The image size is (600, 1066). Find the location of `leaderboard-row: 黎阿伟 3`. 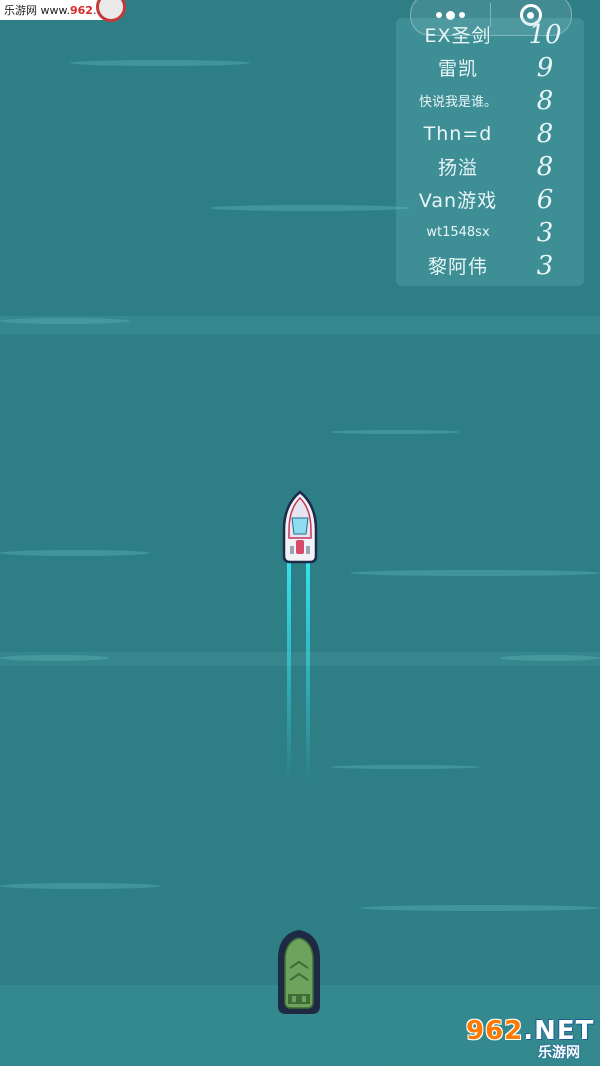

leaderboard-row: 黎阿伟 3 is located at coordinates (490, 265).